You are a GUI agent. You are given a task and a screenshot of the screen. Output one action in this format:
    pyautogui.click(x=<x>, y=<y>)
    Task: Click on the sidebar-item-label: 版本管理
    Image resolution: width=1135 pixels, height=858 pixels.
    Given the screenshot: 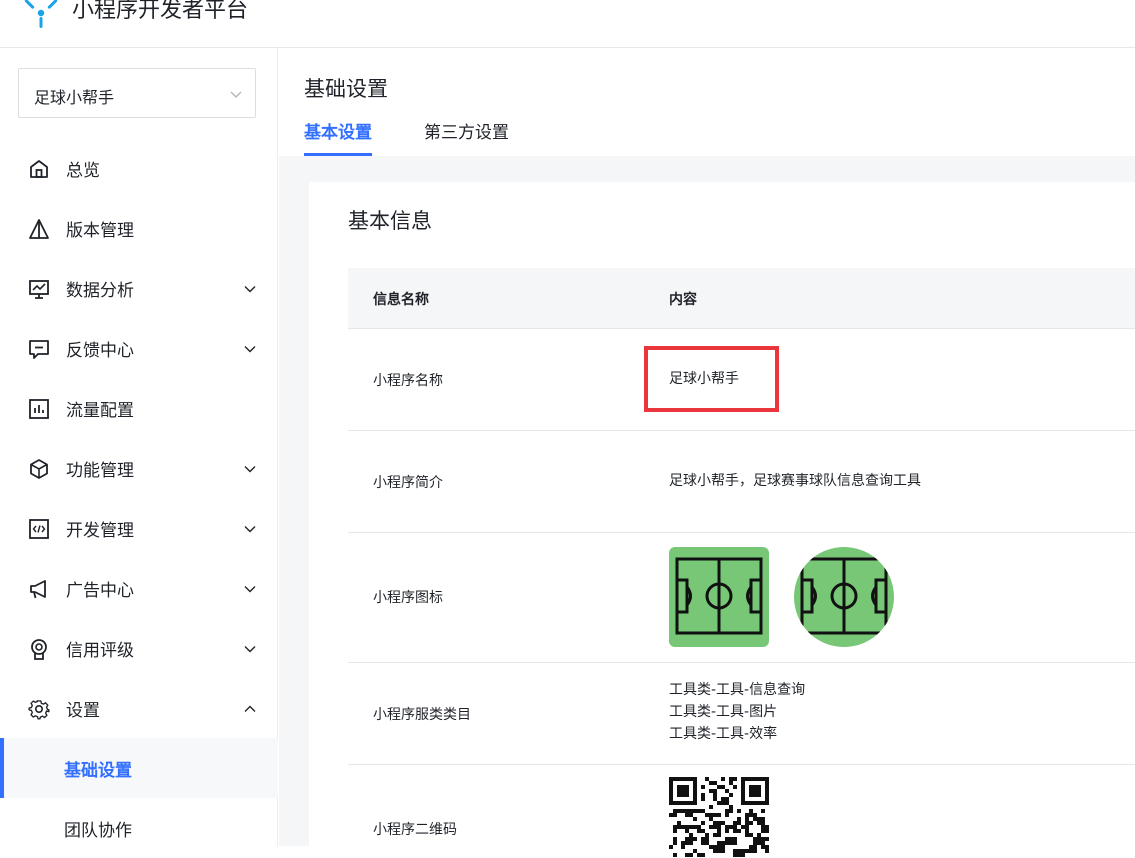 What is the action you would take?
    pyautogui.click(x=100, y=231)
    